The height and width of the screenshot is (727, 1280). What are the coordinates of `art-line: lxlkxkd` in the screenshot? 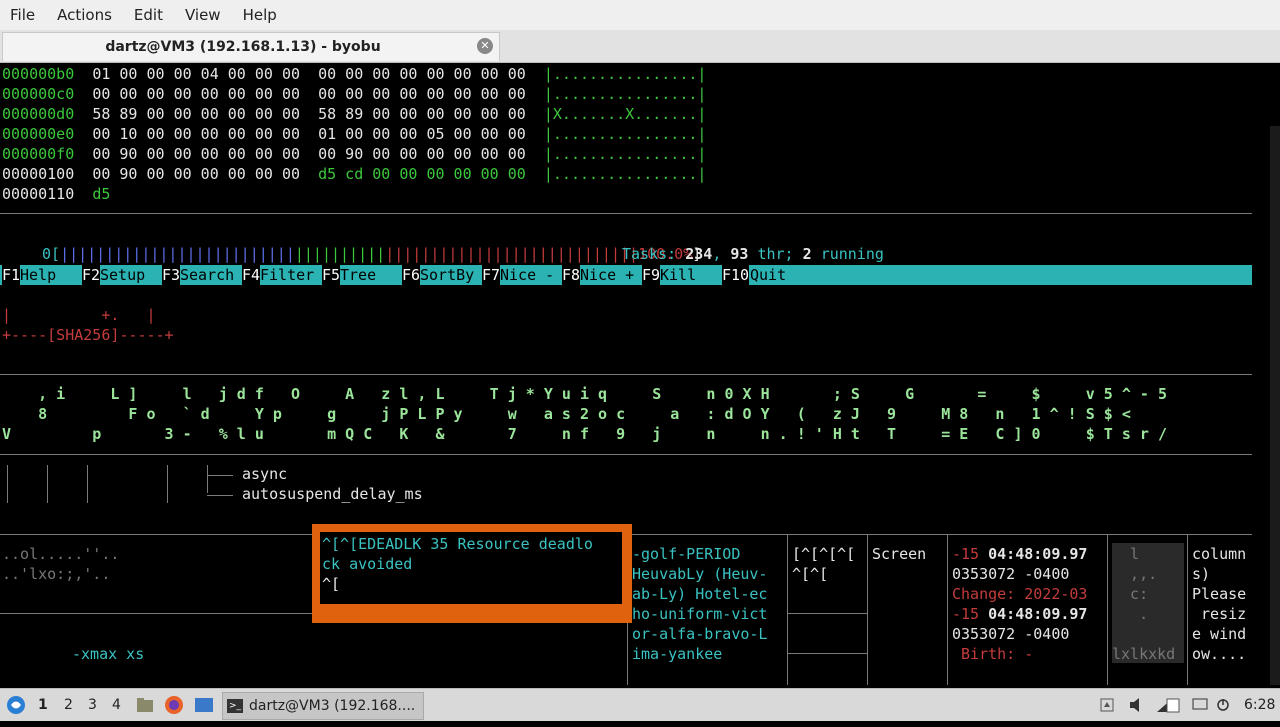 It's located at (1144, 654).